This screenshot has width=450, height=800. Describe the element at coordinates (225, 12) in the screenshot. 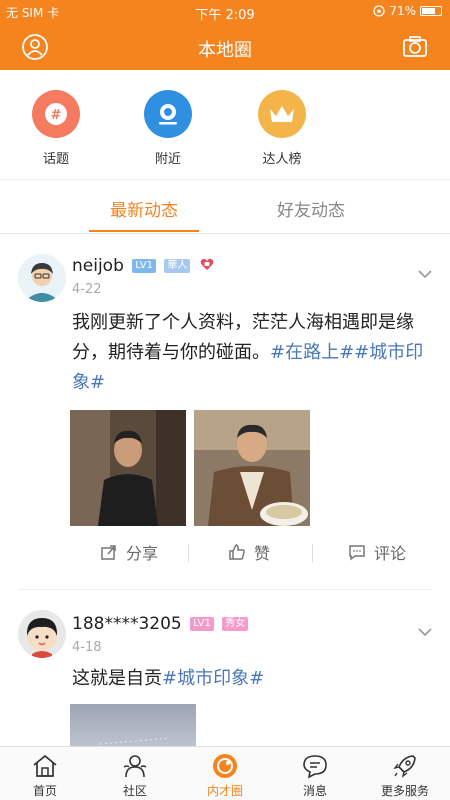

I see `status-bar: 无 SIM 卡 下午 2:09 71%` at that location.